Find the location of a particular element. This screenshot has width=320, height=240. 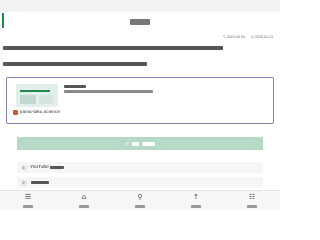

toc-icon: ☷ is located at coordinates (252, 197).